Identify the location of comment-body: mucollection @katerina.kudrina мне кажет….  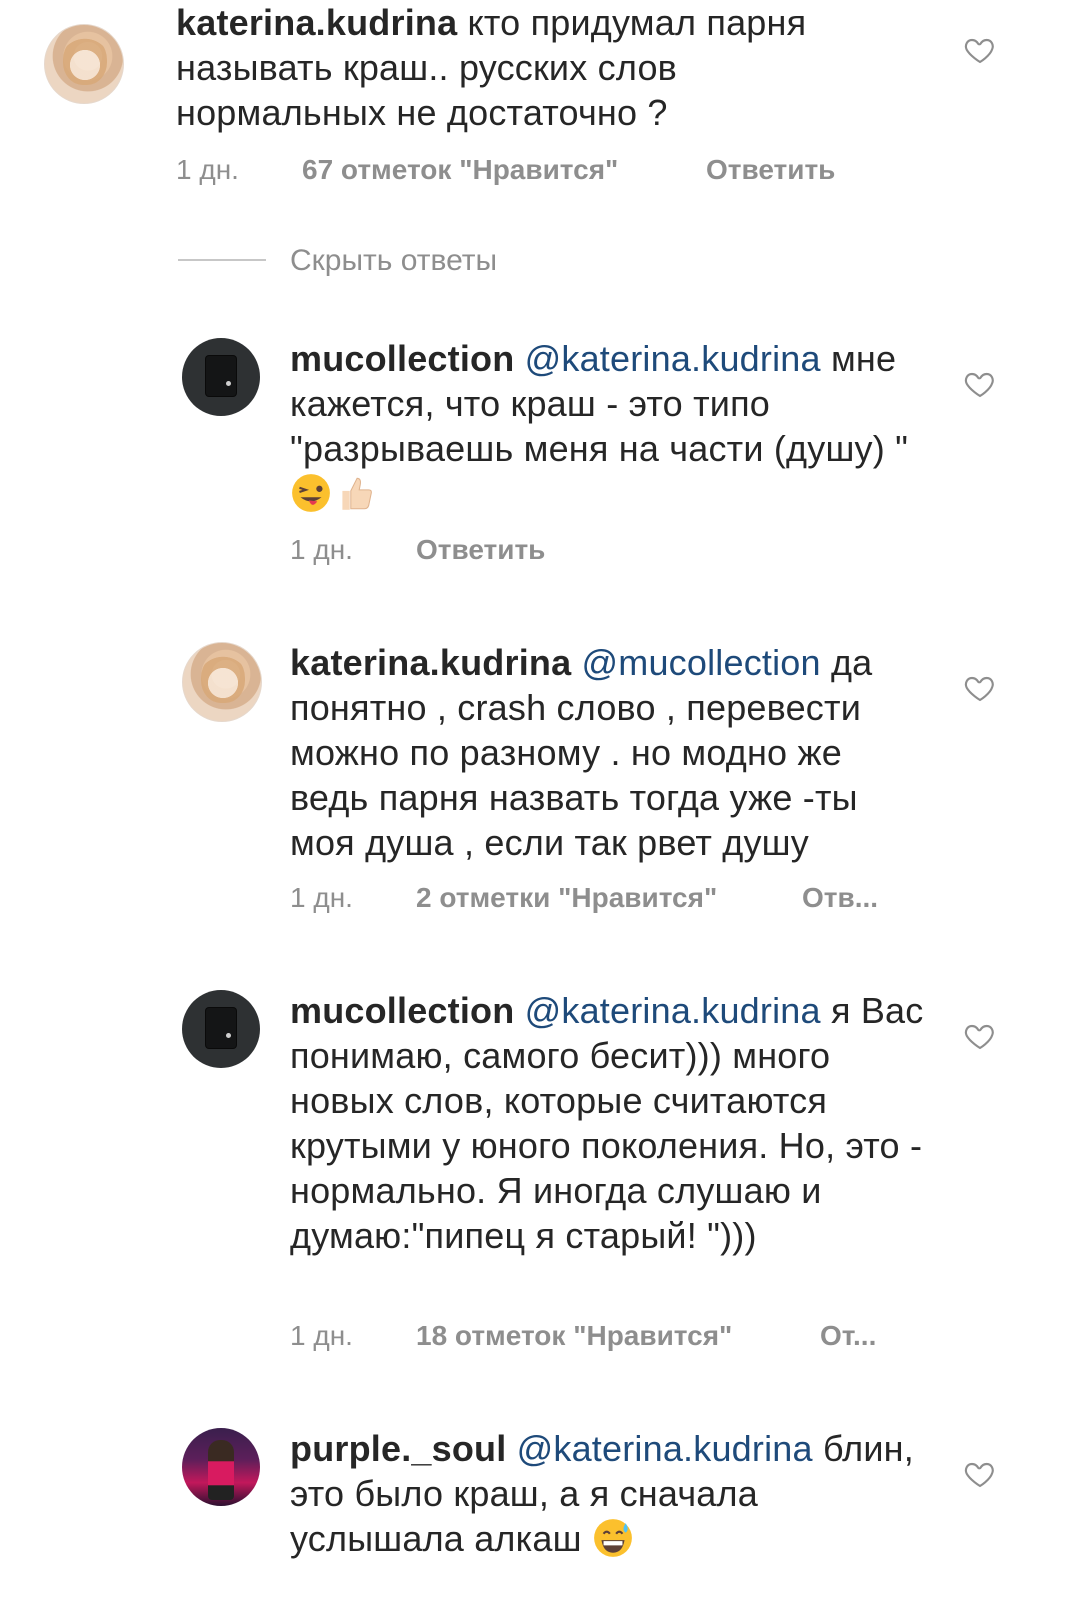
(610, 426).